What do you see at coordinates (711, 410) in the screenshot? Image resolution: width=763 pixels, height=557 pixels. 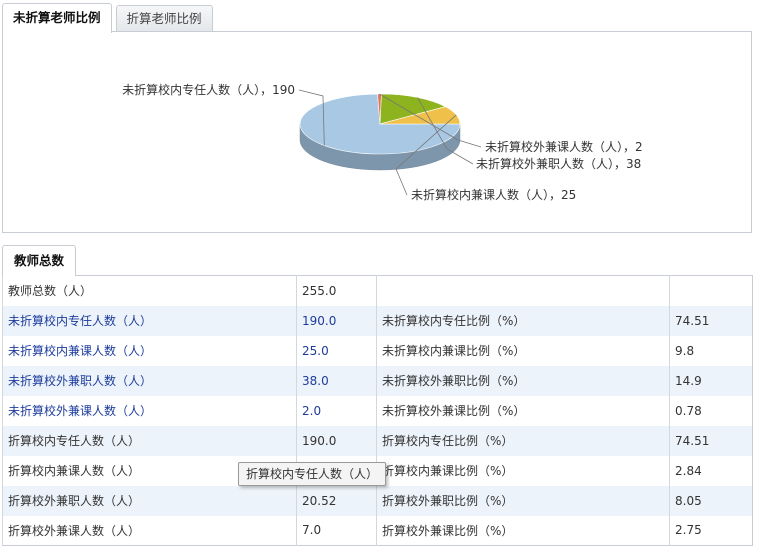 I see `table-cell-c4: 0.78` at bounding box center [711, 410].